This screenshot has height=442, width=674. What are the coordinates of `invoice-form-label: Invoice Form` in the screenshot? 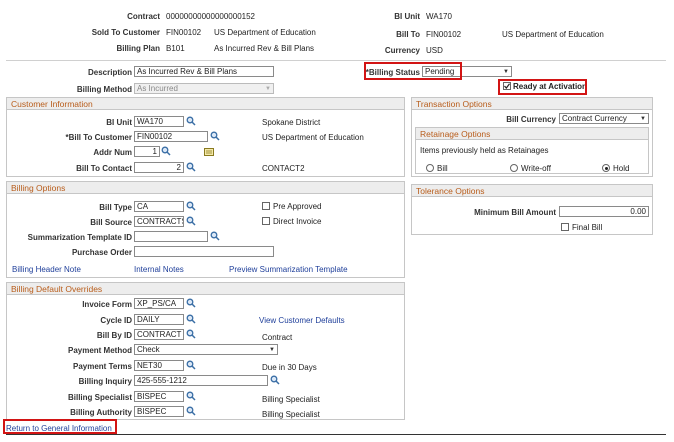 It's located at (107, 304).